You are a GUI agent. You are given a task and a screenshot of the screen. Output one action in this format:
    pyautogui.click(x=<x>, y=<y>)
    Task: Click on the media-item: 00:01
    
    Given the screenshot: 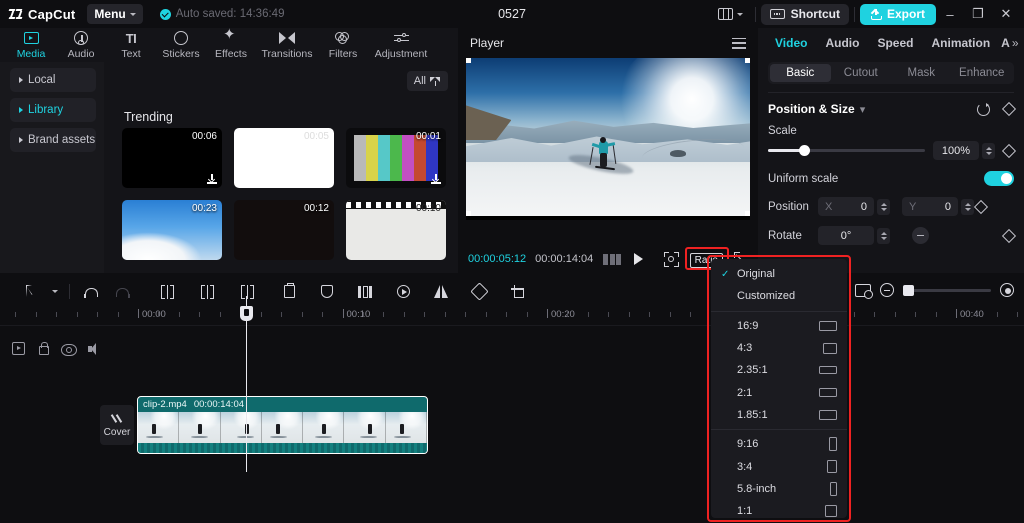 What is the action you would take?
    pyautogui.click(x=396, y=158)
    